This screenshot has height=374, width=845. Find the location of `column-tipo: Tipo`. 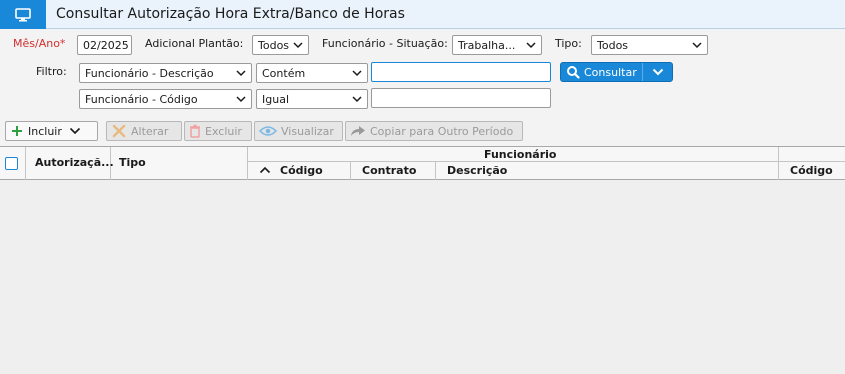

column-tipo: Tipo is located at coordinates (132, 162).